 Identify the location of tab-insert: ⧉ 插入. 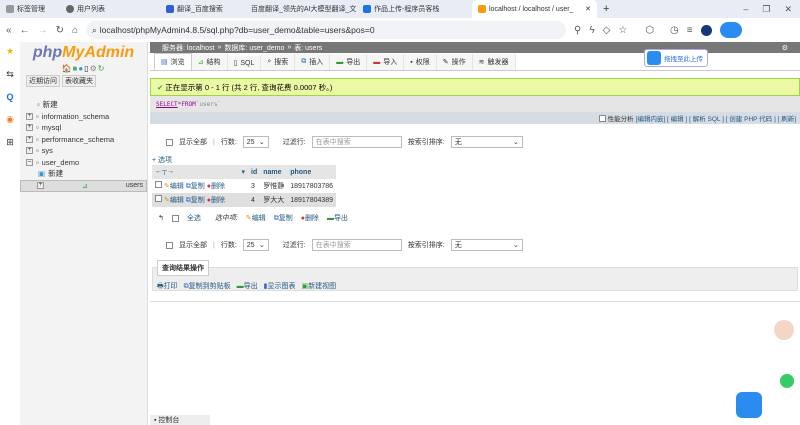
(313, 62).